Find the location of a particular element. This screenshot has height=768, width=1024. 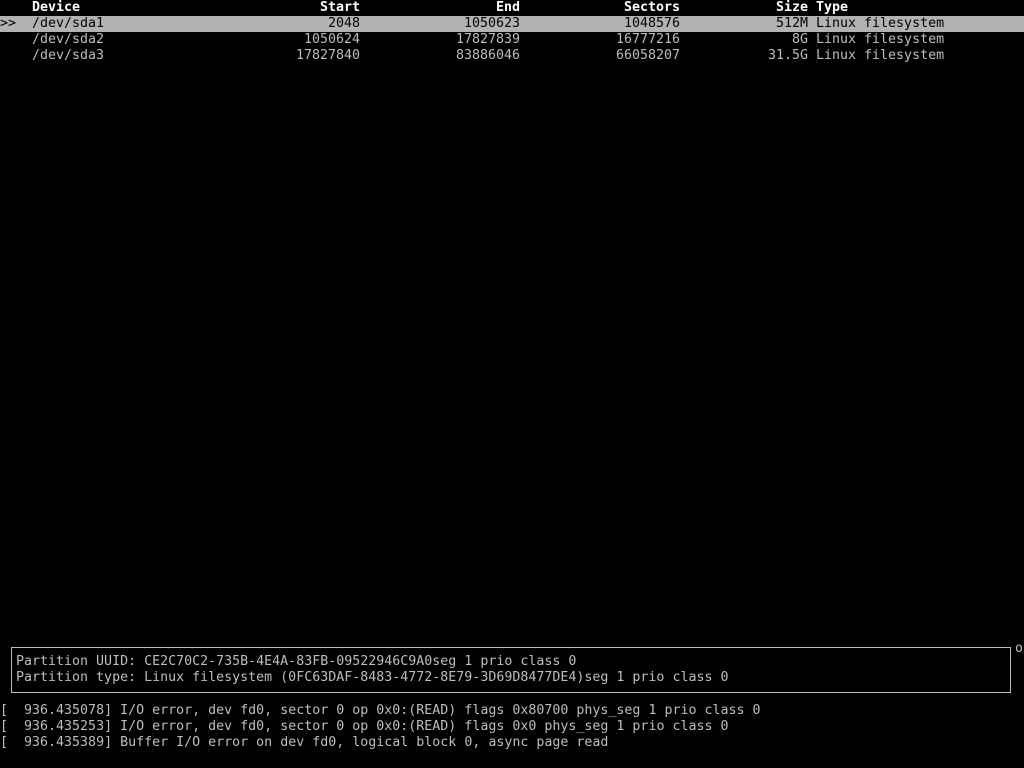

size-cell: 31.5G is located at coordinates (787, 55).